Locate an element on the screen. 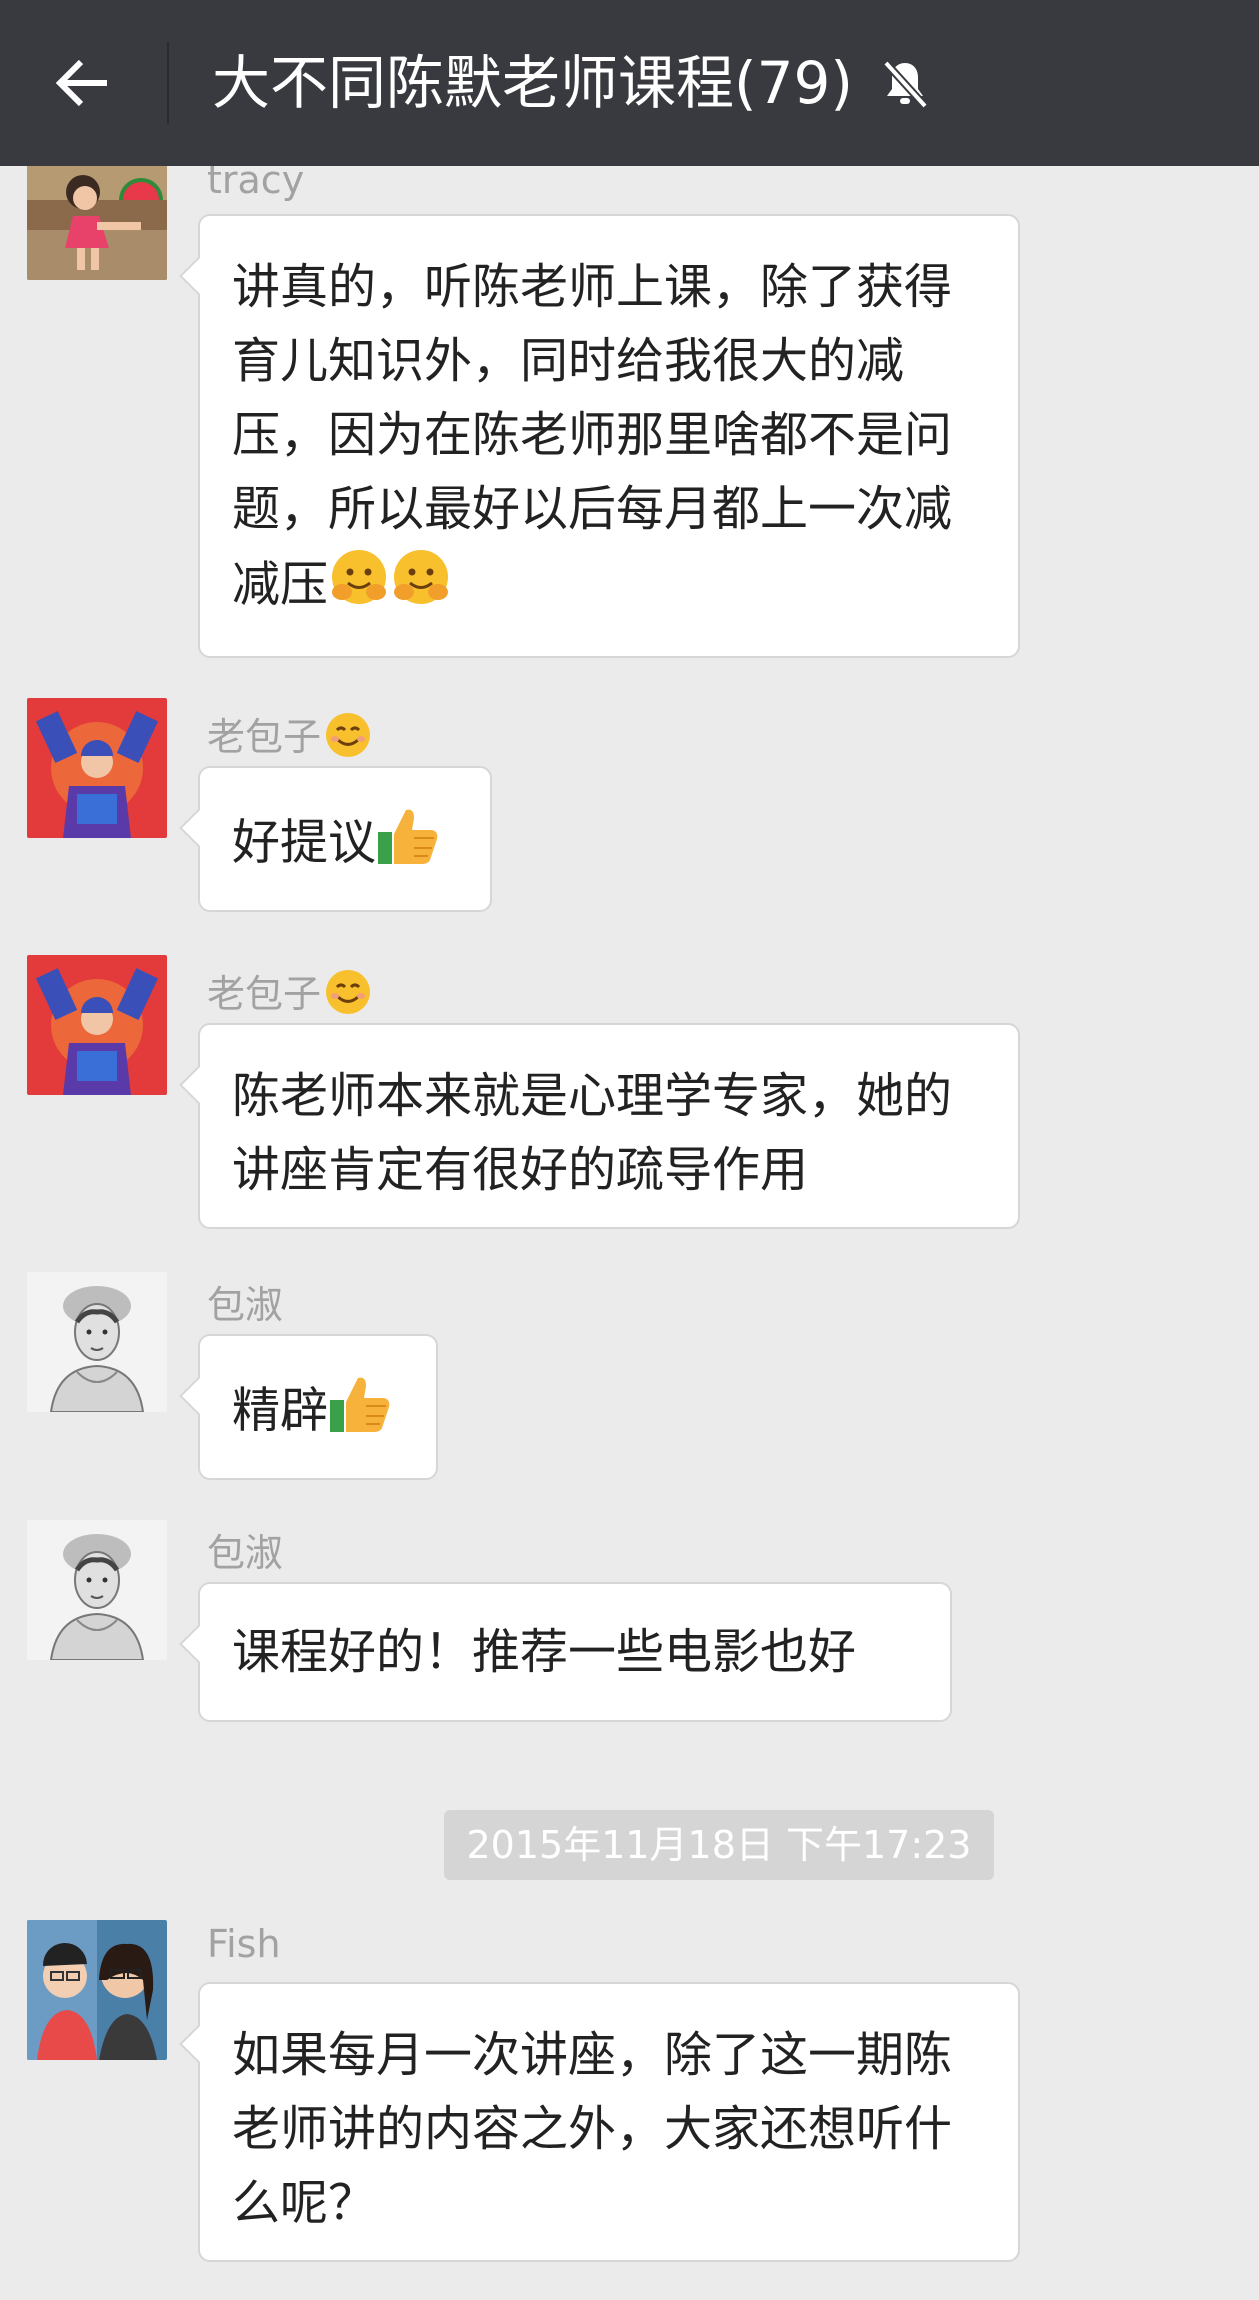  arrow-left-icon is located at coordinates (81, 83).